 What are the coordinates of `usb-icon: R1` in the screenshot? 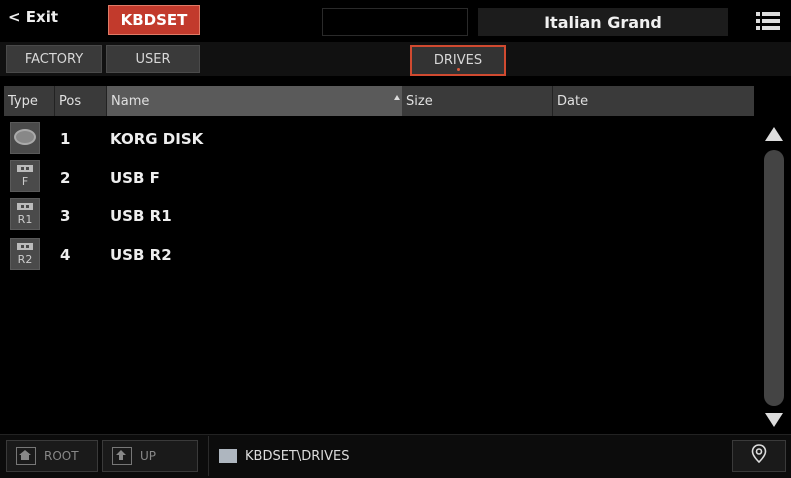 It's located at (25, 214).